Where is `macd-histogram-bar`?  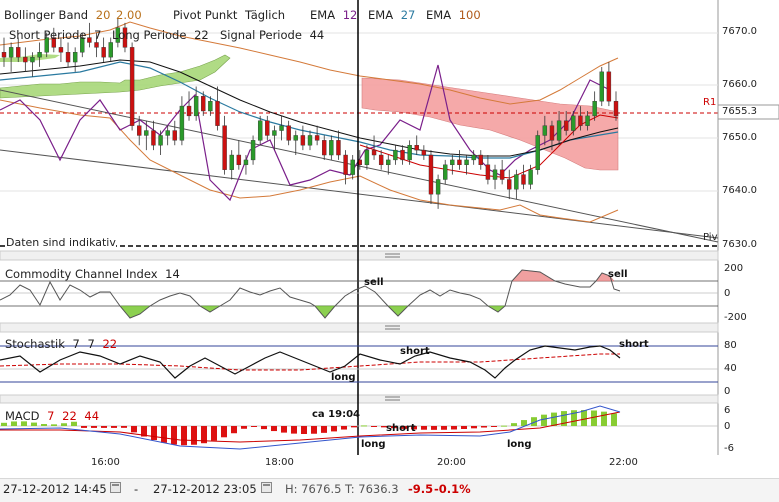 macd-histogram-bar is located at coordinates (234, 430).